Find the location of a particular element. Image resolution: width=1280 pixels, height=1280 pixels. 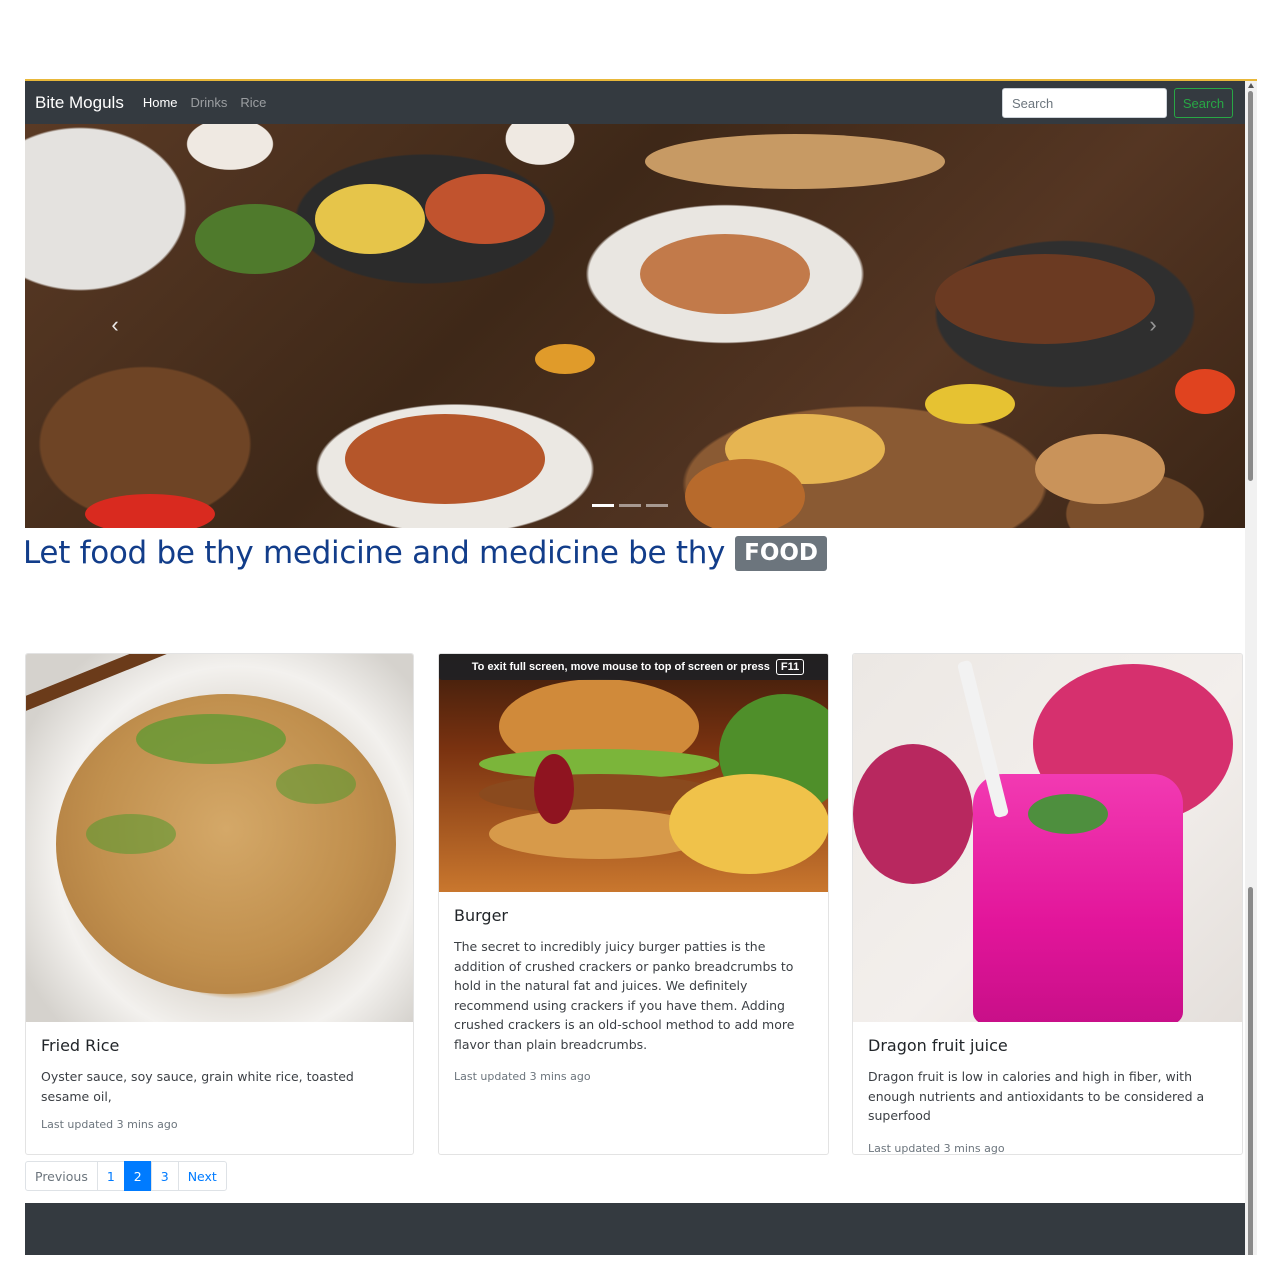

pagination-page-3: 3 is located at coordinates (164, 1176).